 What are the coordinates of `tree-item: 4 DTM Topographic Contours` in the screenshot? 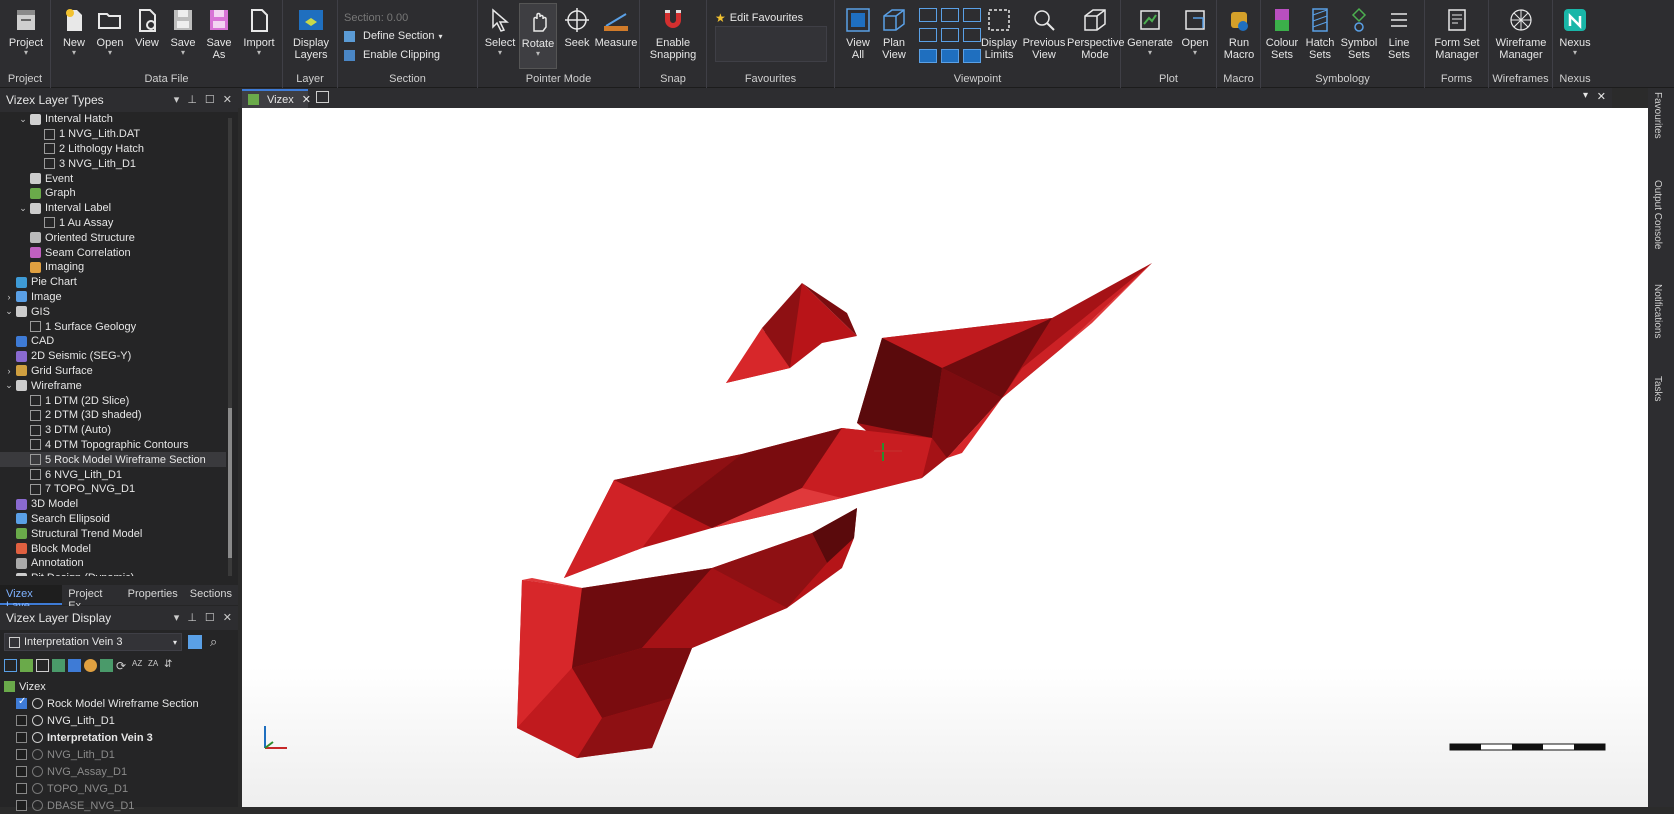 It's located at (113, 445).